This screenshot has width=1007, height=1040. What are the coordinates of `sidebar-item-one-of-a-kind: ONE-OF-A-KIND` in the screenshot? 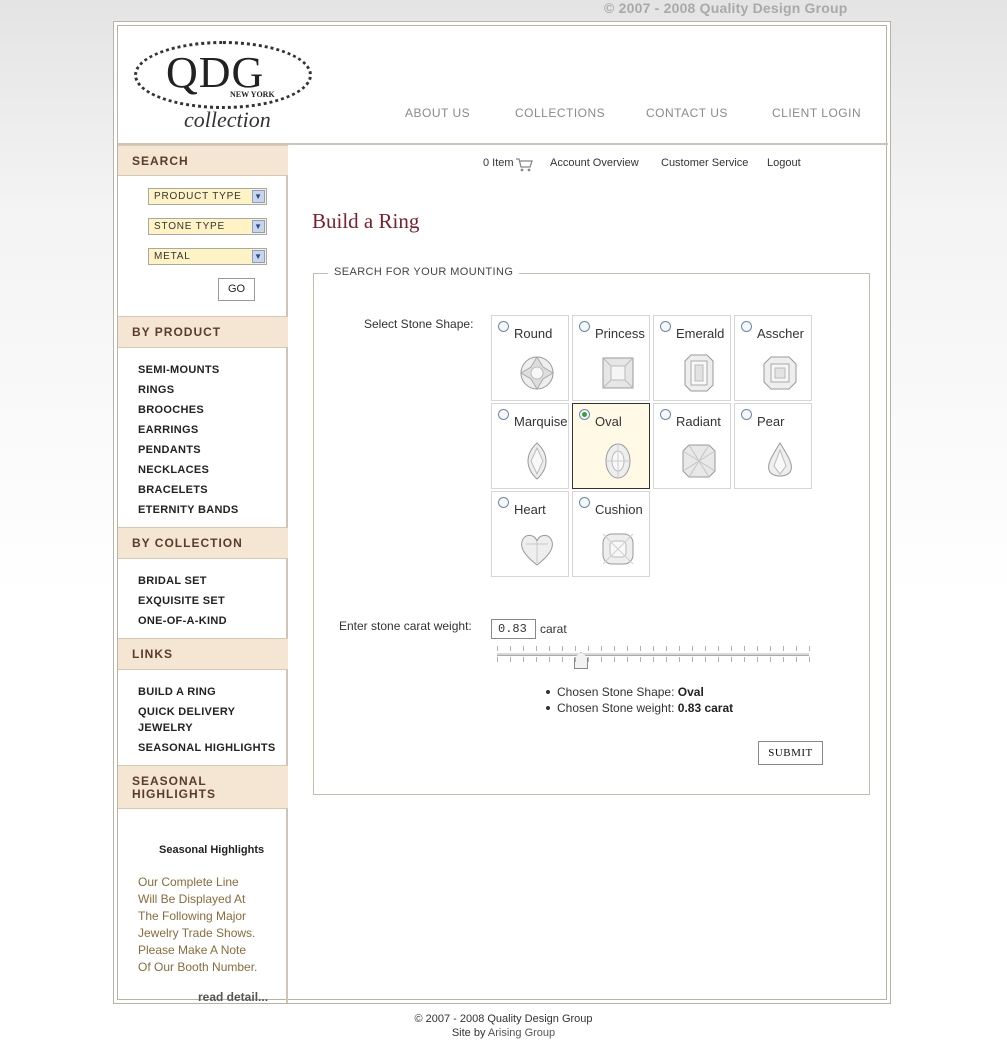 It's located at (182, 621).